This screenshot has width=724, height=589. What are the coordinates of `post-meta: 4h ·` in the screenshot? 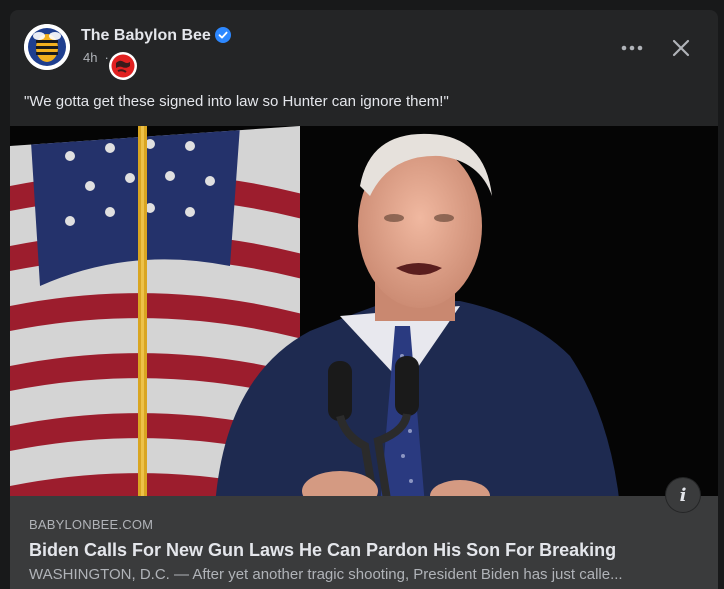 It's located at (96, 58).